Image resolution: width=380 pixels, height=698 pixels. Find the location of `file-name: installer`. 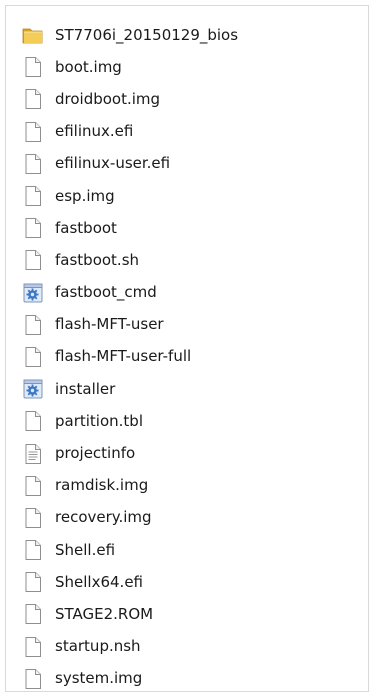

file-name: installer is located at coordinates (85, 388).